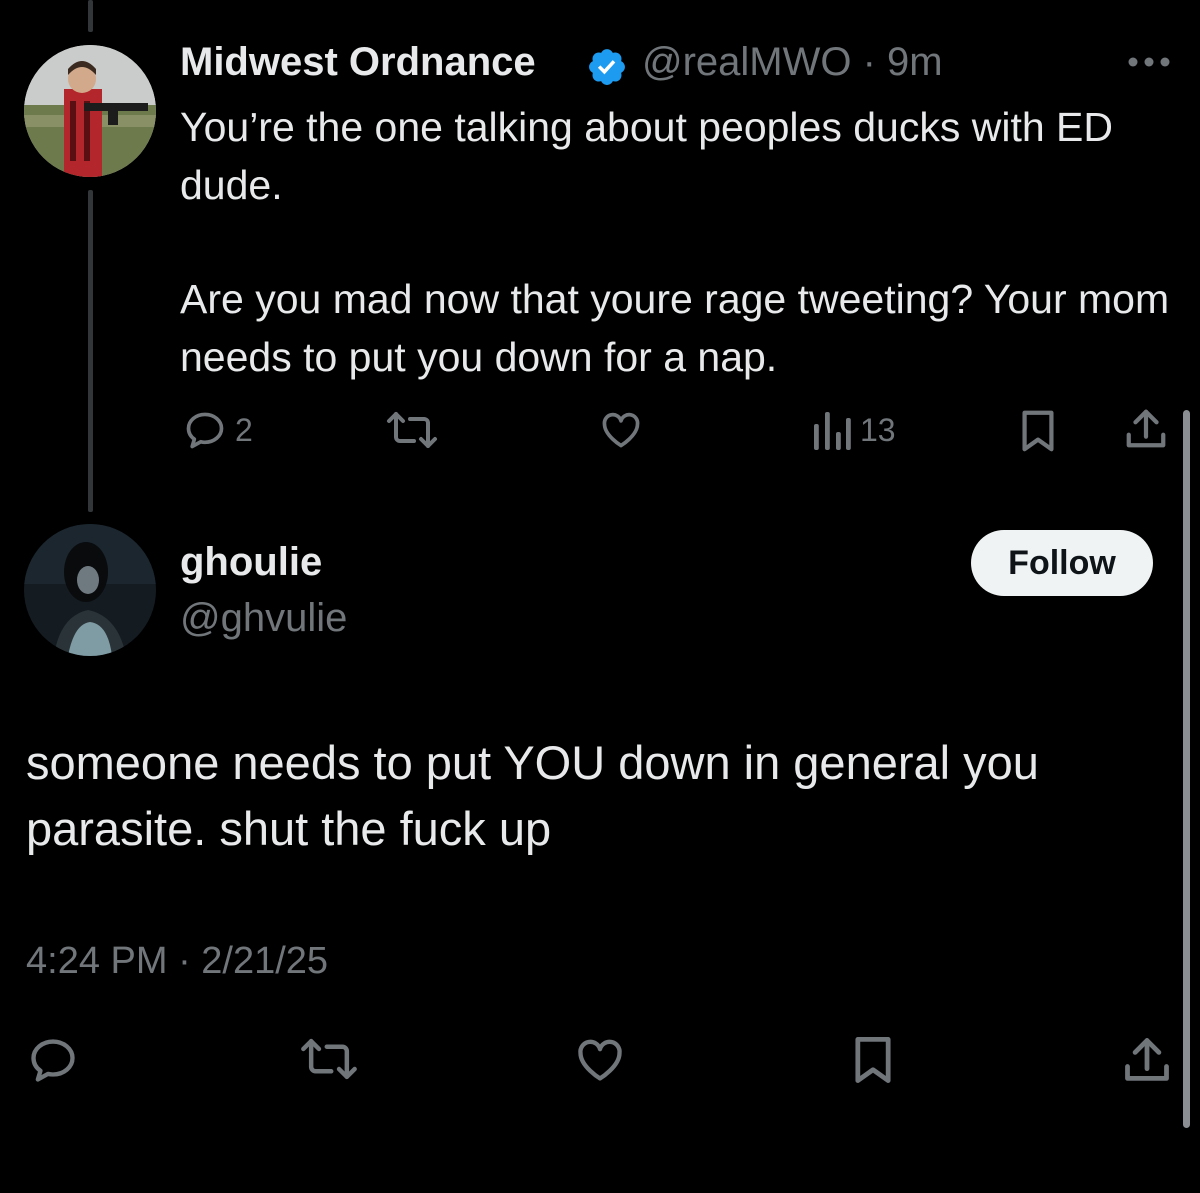 Image resolution: width=1200 pixels, height=1193 pixels. What do you see at coordinates (878, 429) in the screenshot?
I see `views-count: 13` at bounding box center [878, 429].